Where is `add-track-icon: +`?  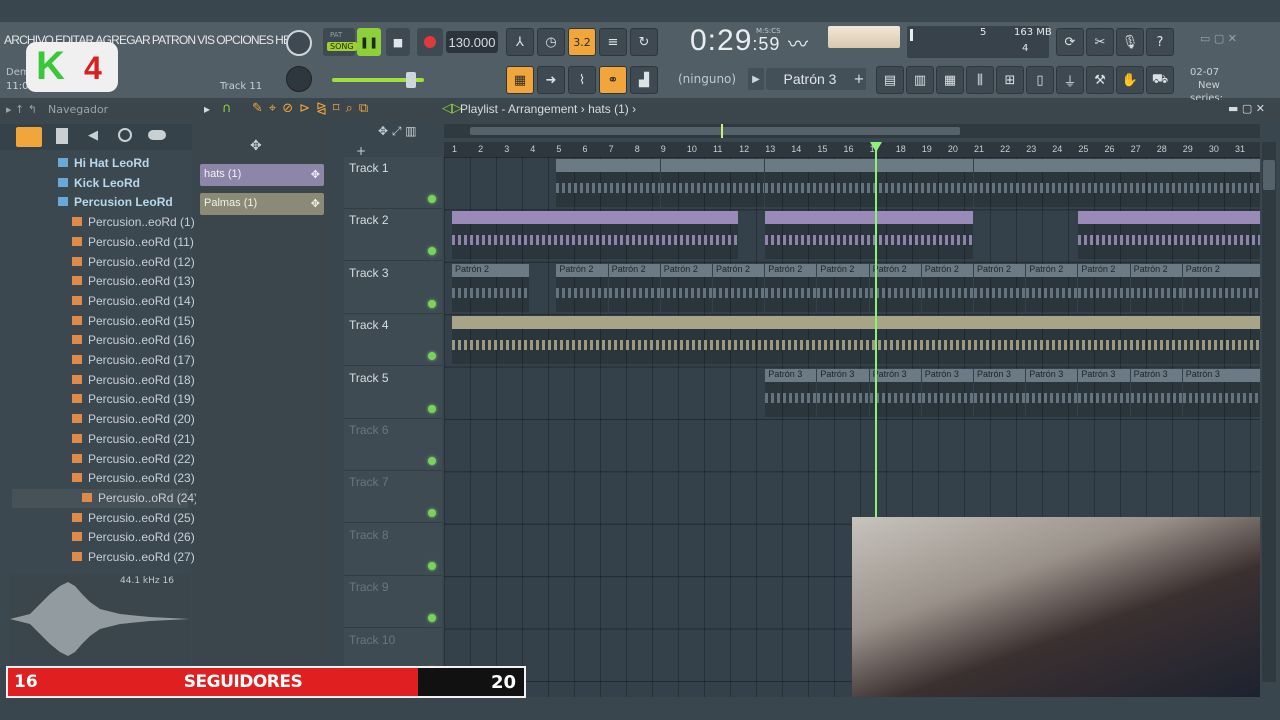 add-track-icon: + is located at coordinates (361, 151).